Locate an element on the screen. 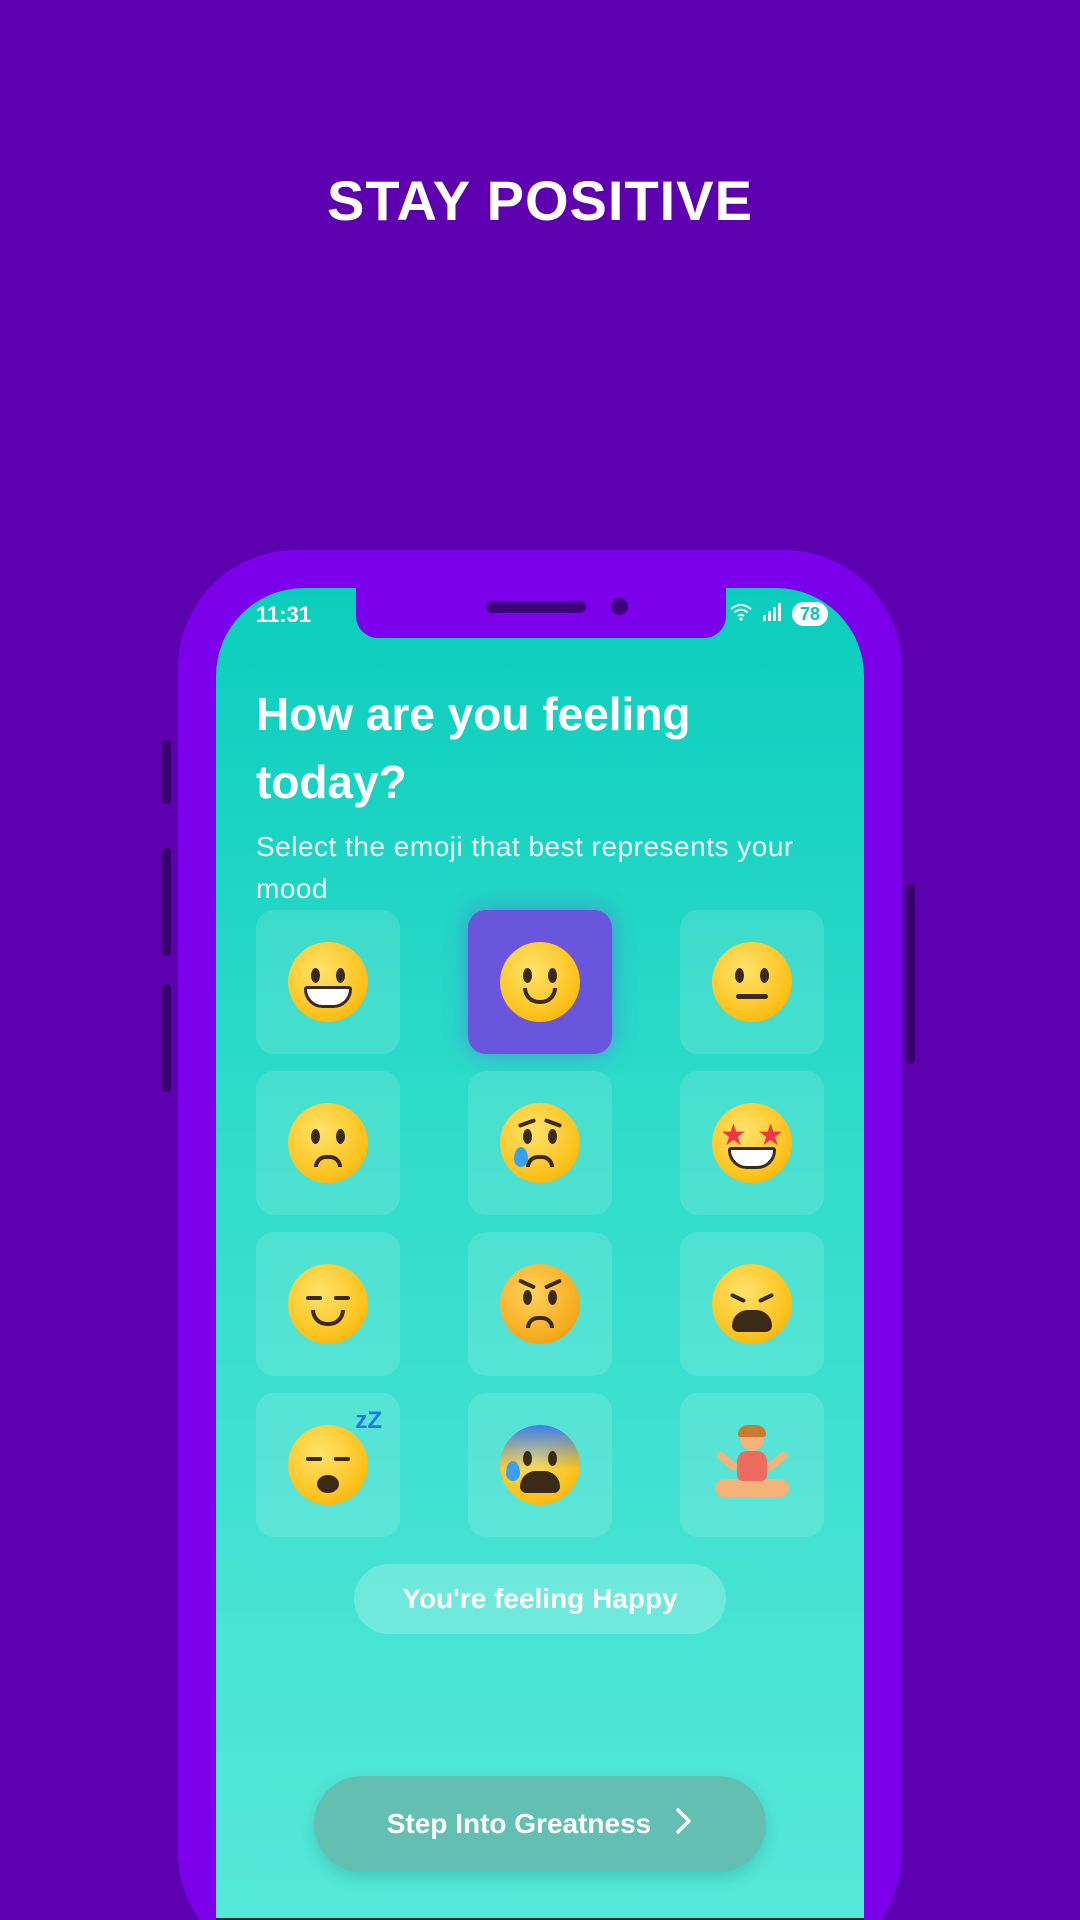 This screenshot has height=1920, width=1080. emoji-option-confused is located at coordinates (328, 1143).